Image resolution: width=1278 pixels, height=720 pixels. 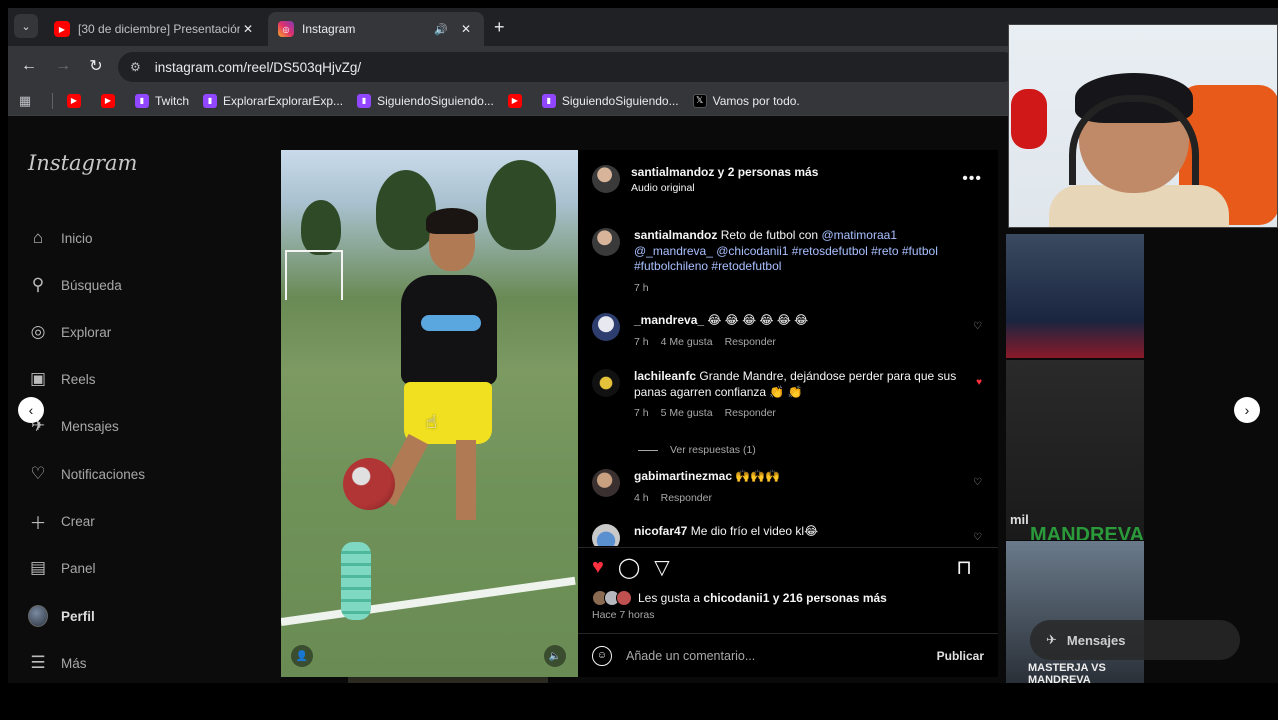 What do you see at coordinates (1075, 296) in the screenshot?
I see `background-thumbnail` at bounding box center [1075, 296].